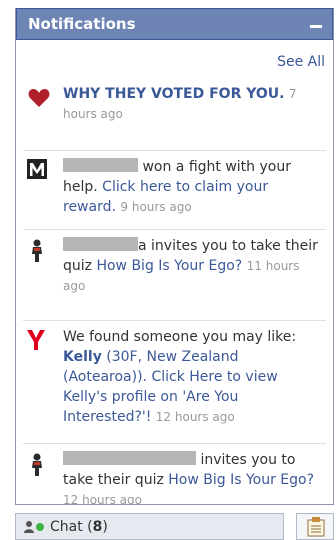 The width and height of the screenshot is (336, 540). I want to click on notification-body: We found someone you may like:, so click(180, 337).